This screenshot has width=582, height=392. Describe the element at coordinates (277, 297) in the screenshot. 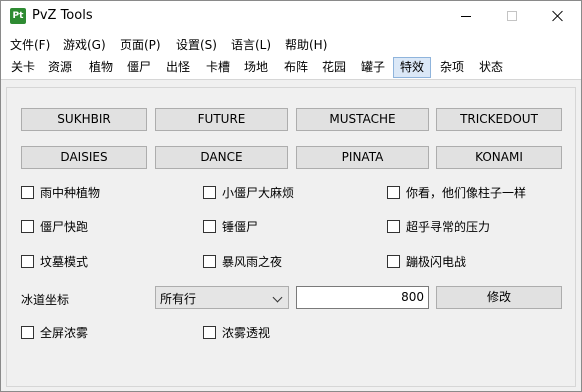

I see `chevron-down-icon` at that location.